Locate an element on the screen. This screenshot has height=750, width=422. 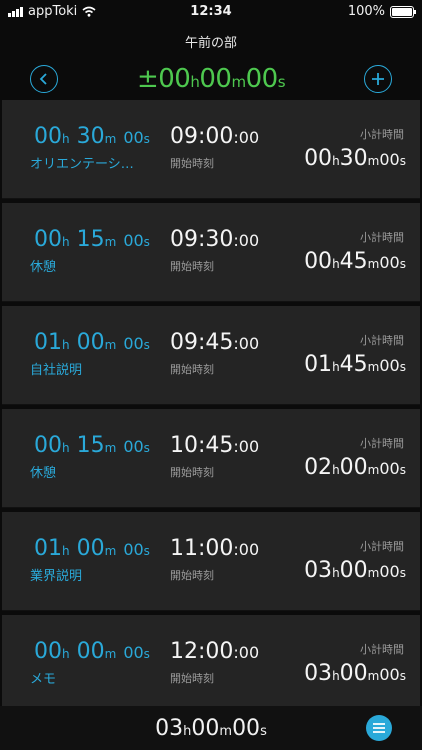
header-bar: ±00h00m00s is located at coordinates (211, 79).